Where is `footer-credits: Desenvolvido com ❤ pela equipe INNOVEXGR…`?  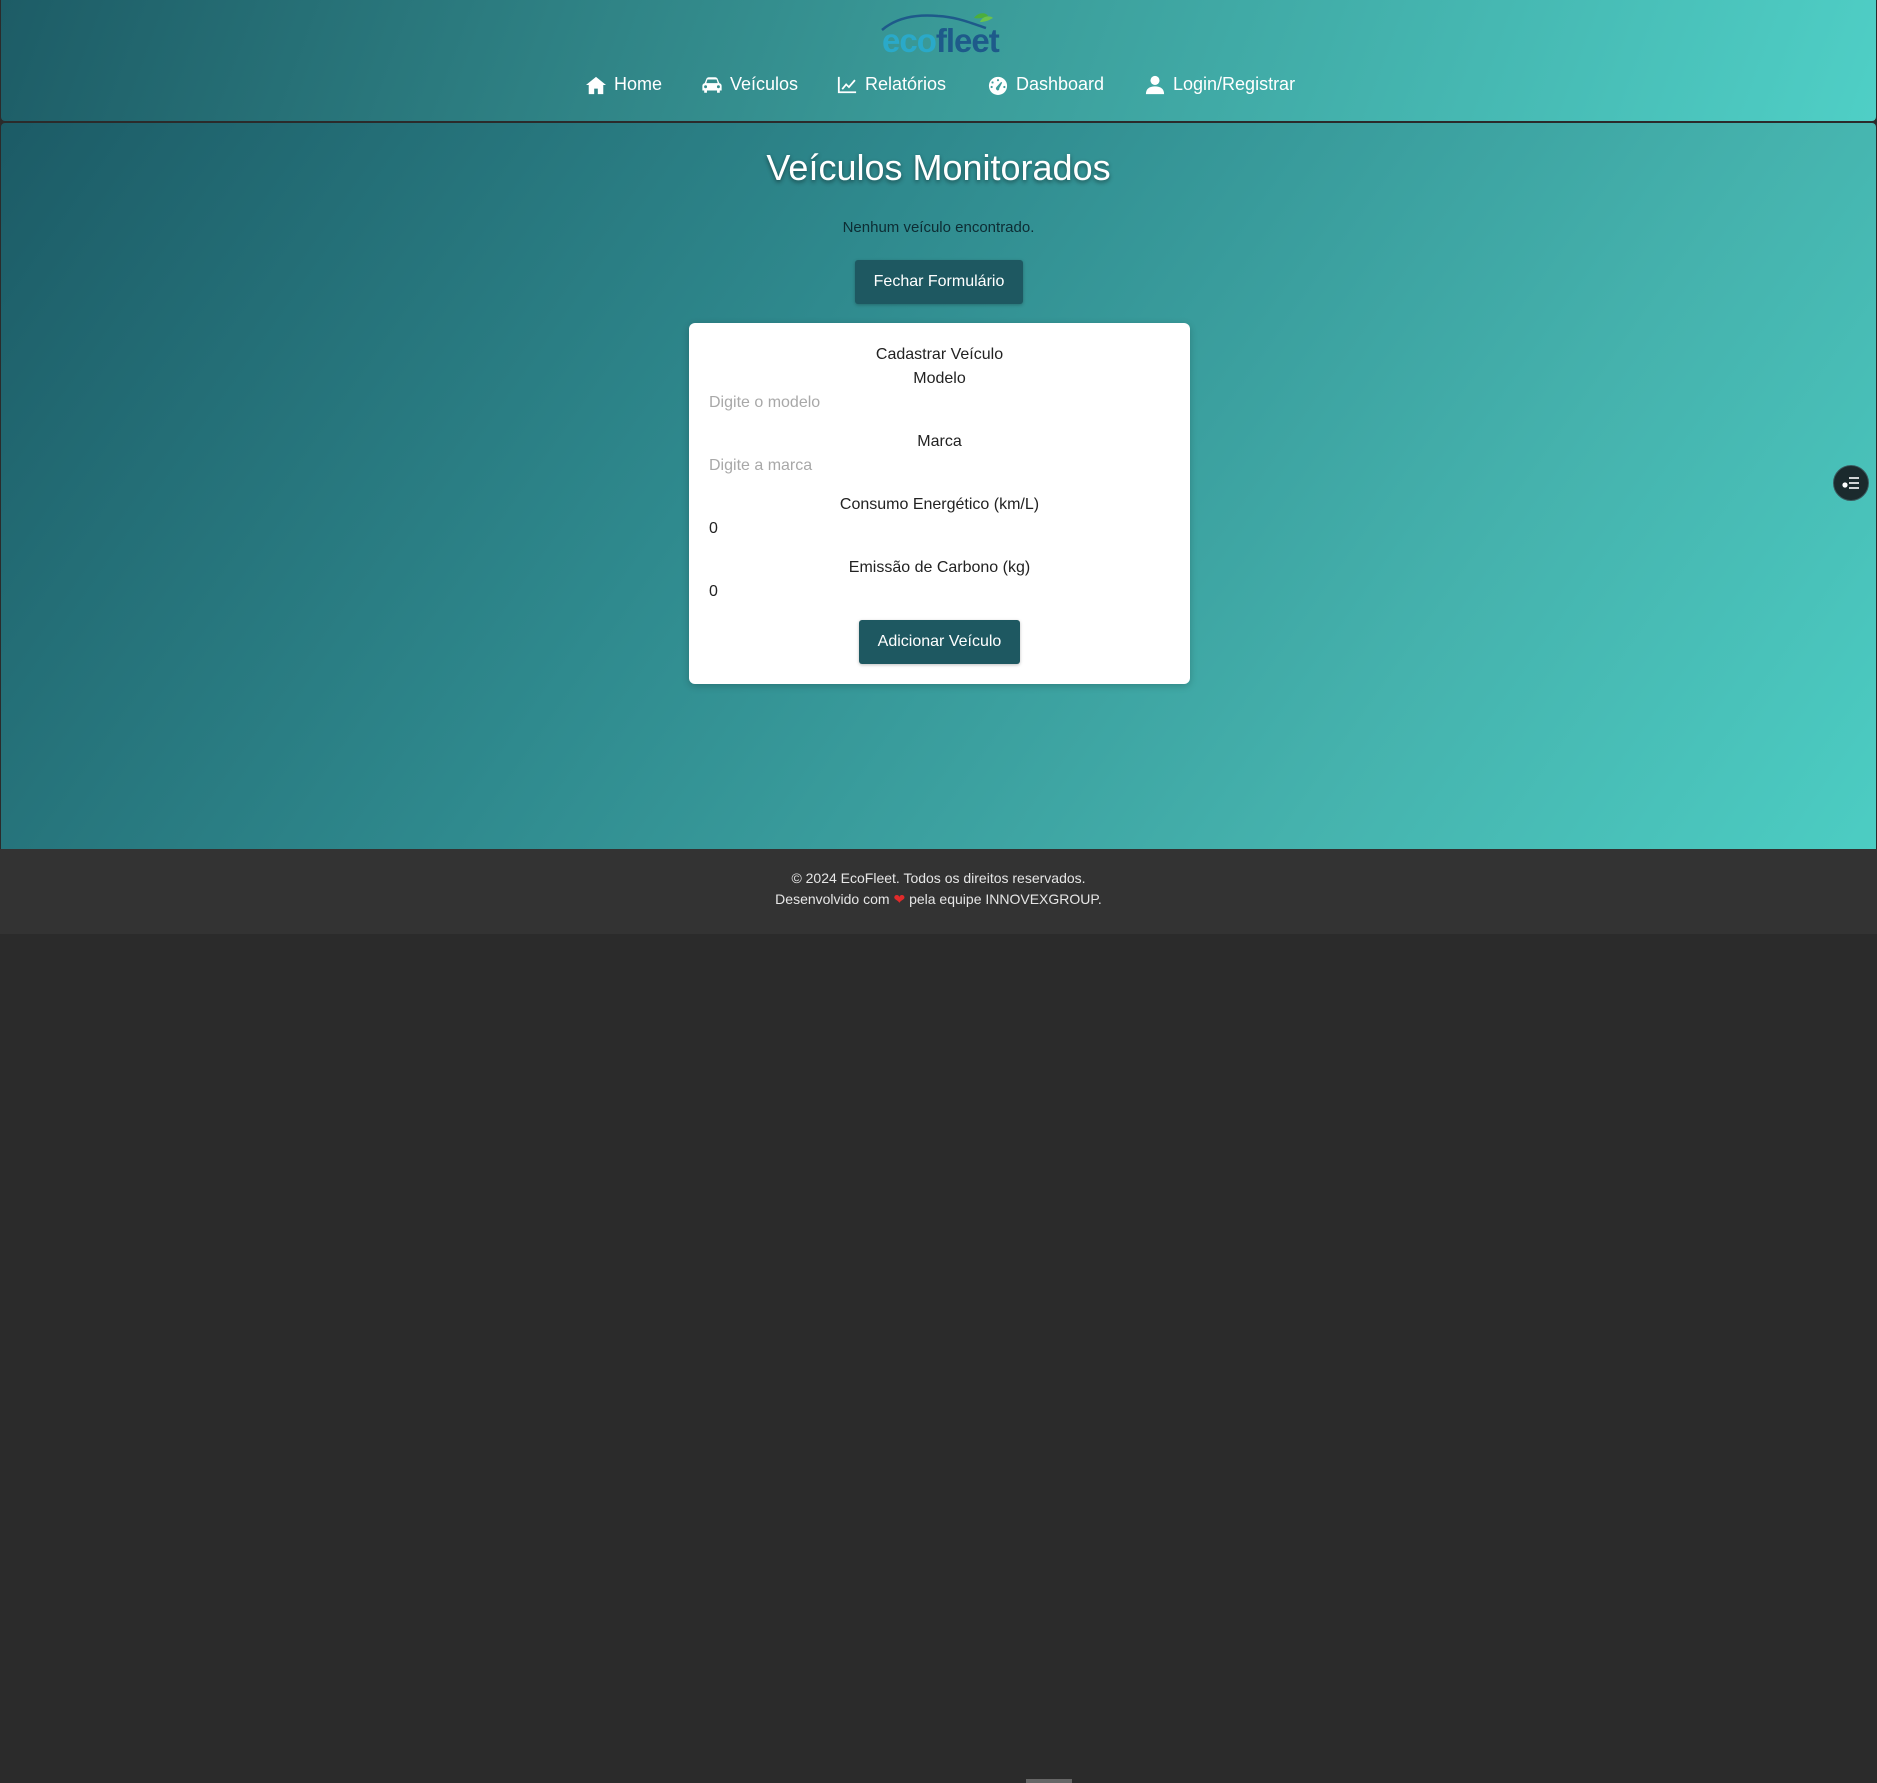
footer-credits: Desenvolvido com ❤ pela equipe INNOVEXGR… is located at coordinates (938, 899).